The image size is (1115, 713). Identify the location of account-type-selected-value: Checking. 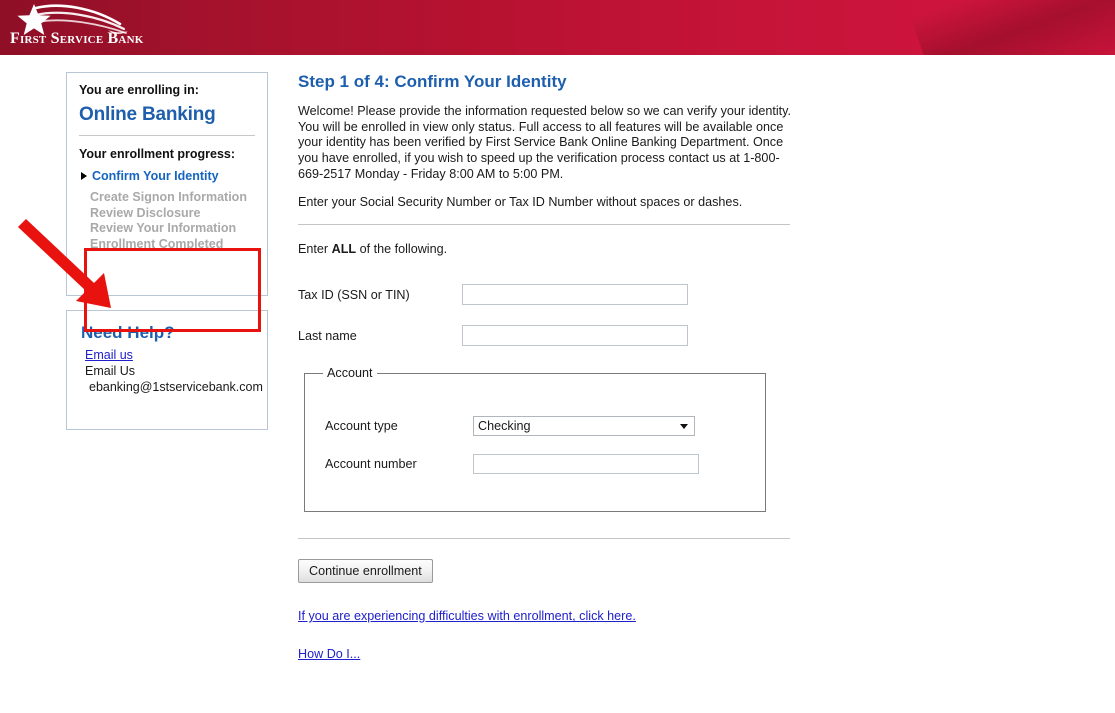
(584, 426).